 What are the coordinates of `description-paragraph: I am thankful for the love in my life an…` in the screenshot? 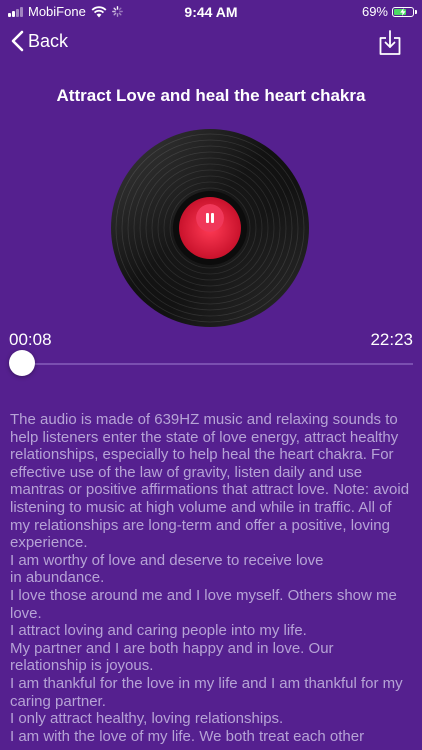 It's located at (206, 692).